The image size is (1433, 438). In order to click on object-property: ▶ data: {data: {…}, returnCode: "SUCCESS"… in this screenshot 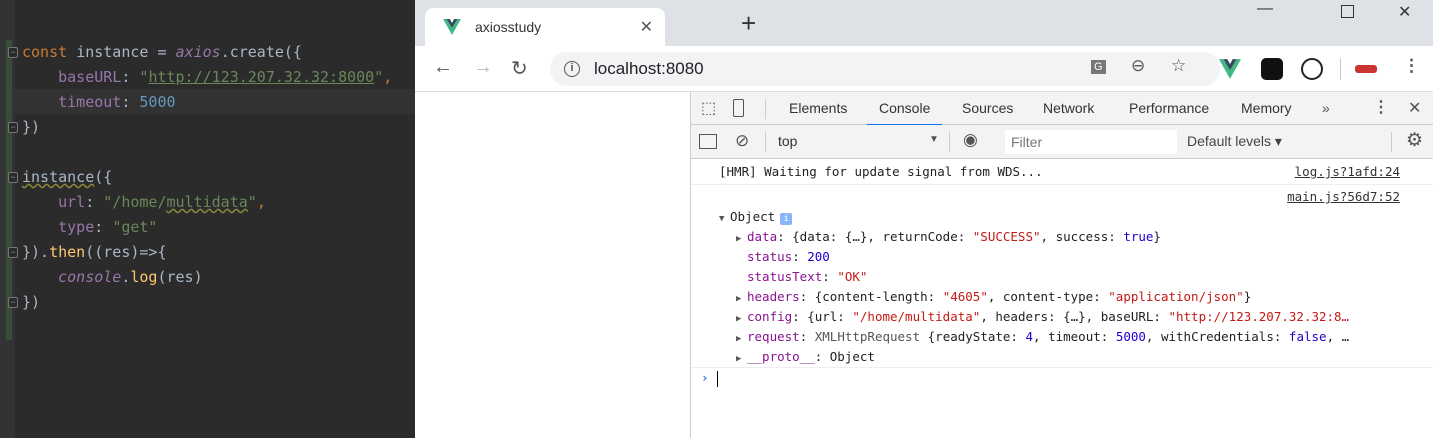, I will do `click(1062, 237)`.